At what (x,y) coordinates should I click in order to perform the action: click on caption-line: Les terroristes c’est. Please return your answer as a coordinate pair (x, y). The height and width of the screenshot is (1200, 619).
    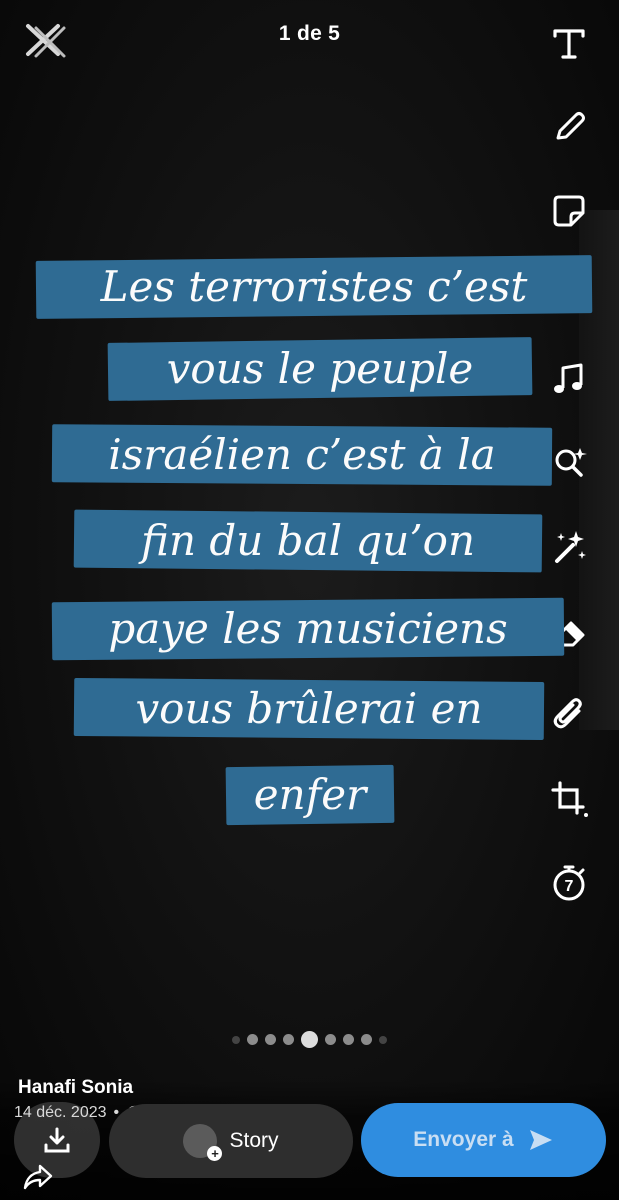
    Looking at the image, I should click on (314, 287).